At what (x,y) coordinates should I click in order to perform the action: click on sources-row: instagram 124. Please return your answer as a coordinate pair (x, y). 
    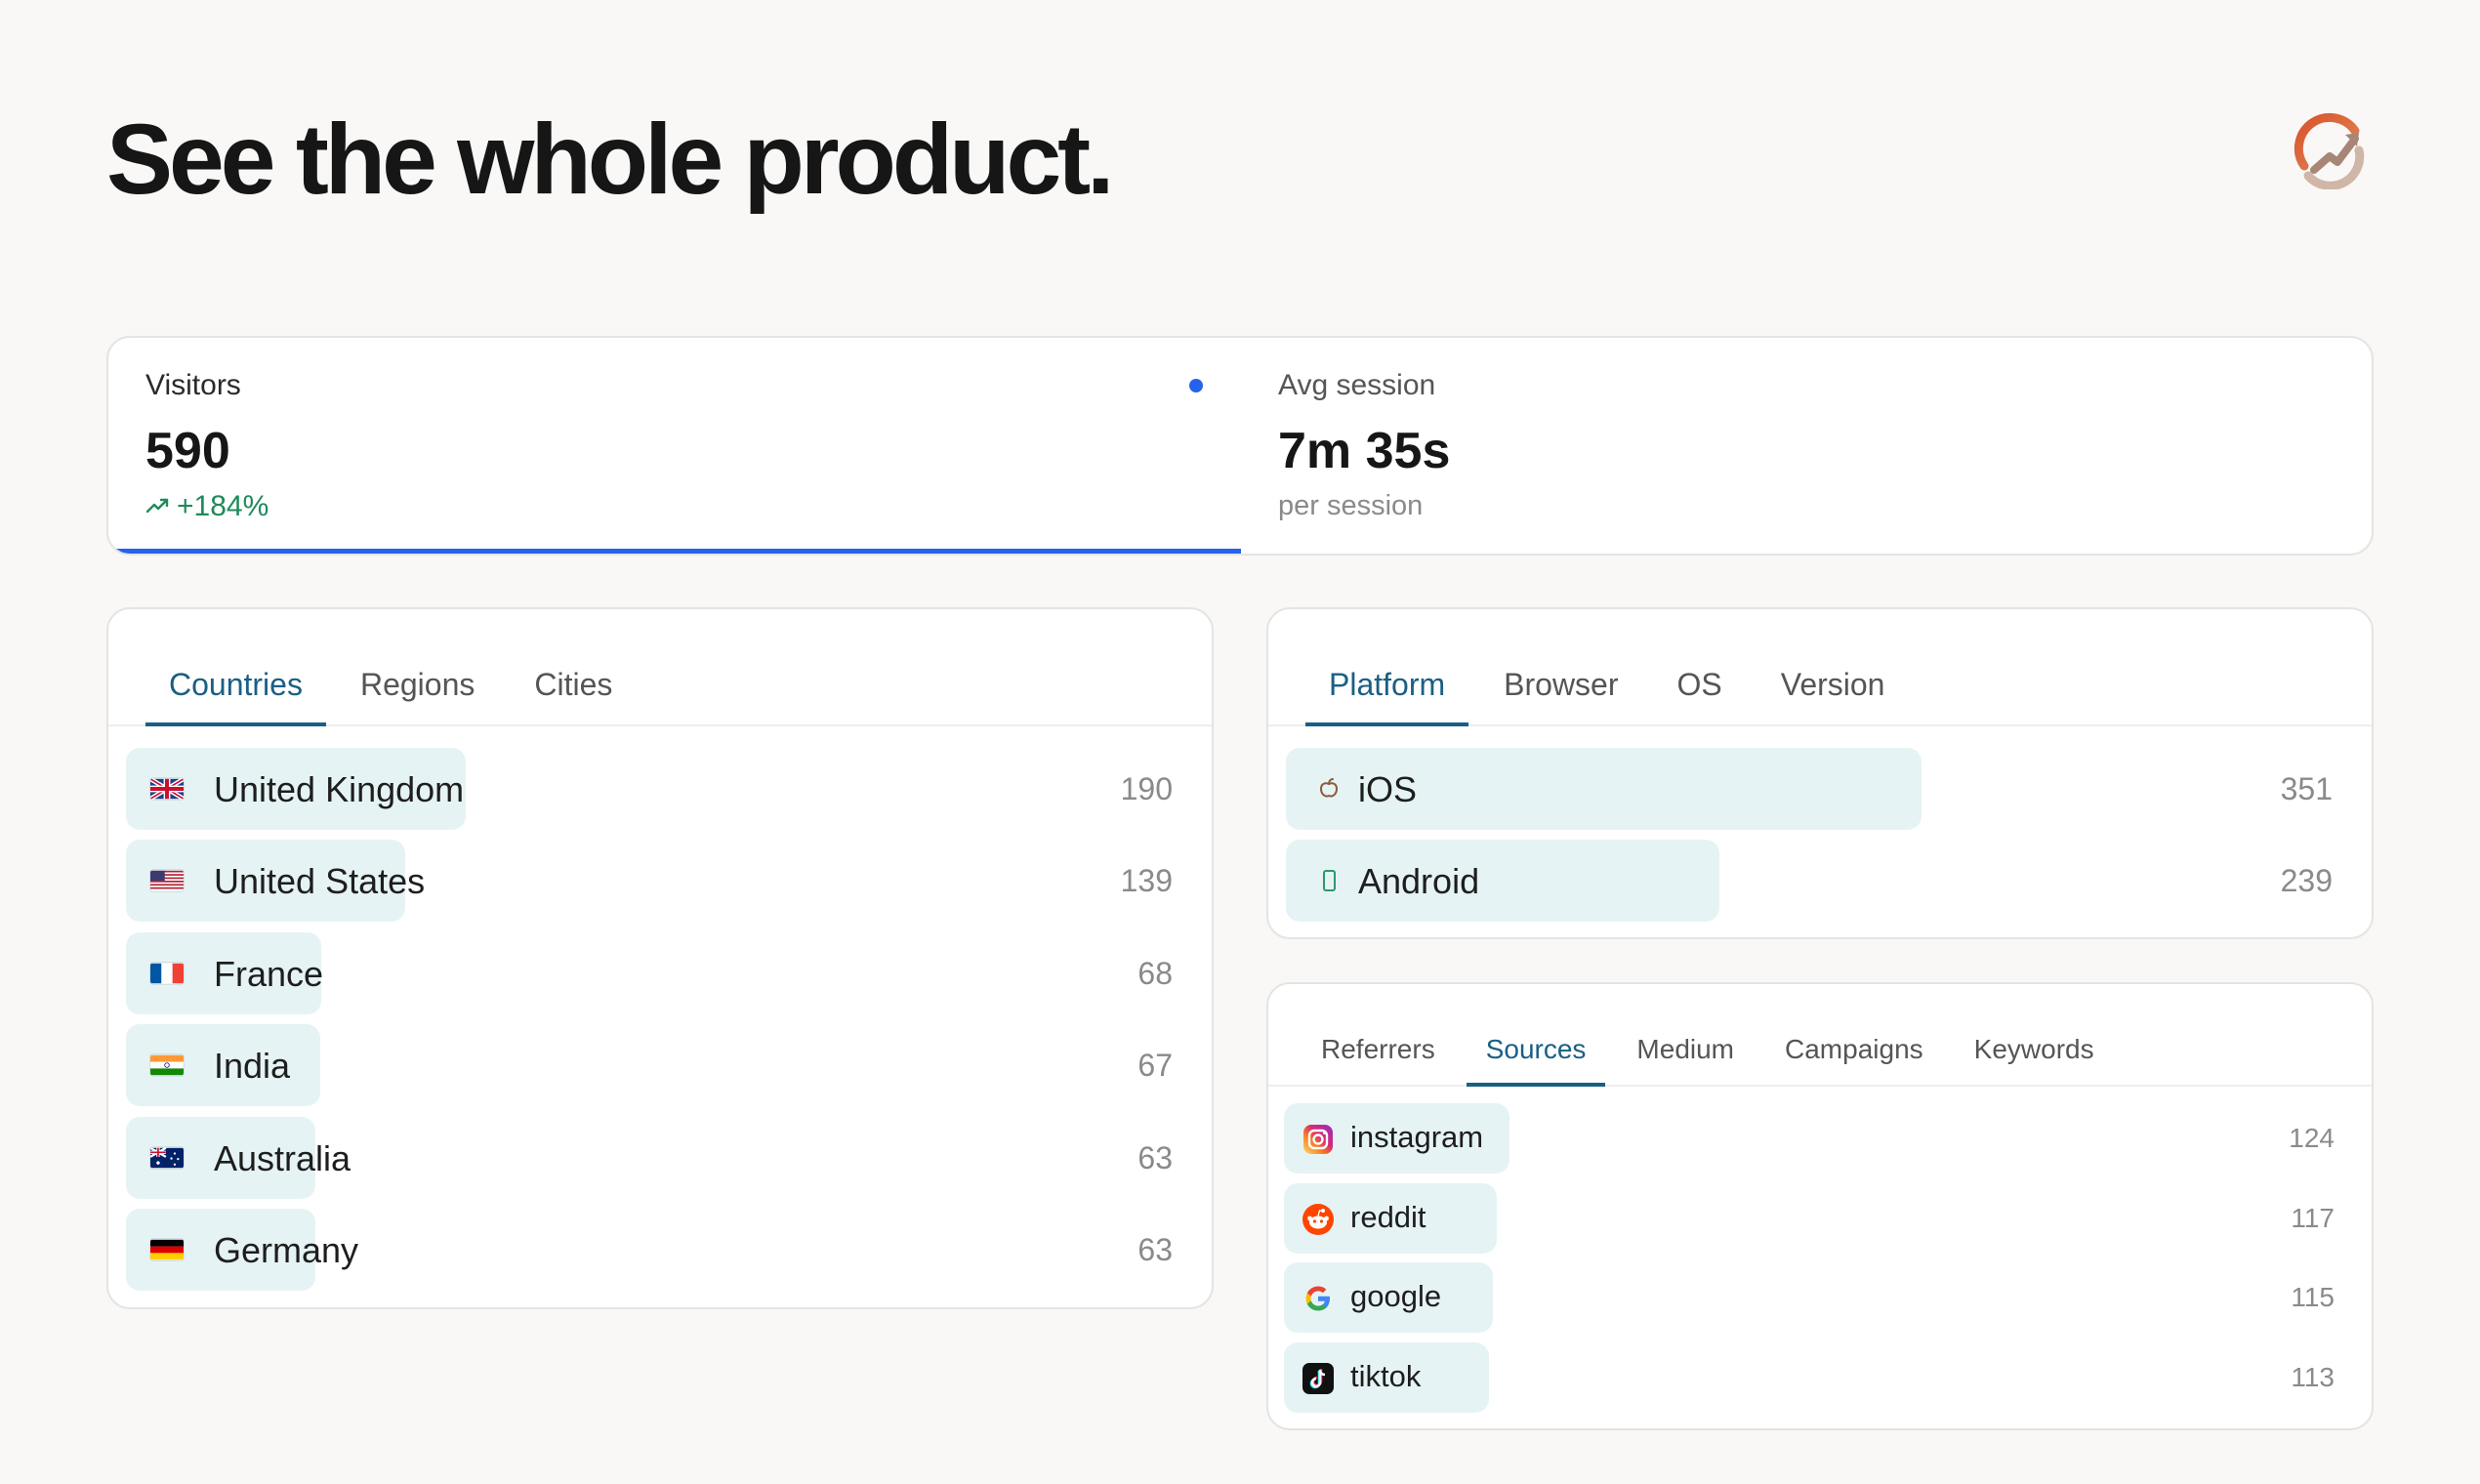
    Looking at the image, I should click on (1820, 1139).